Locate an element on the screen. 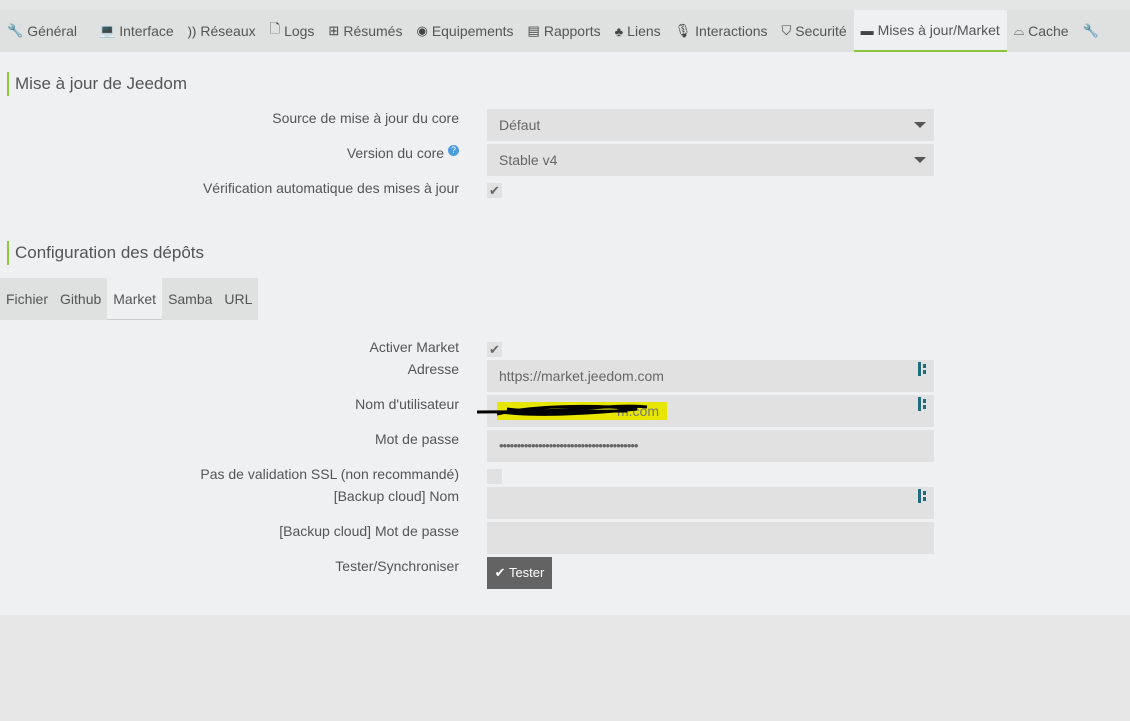 This screenshot has height=721, width=1130. tab-r-seaux: )) Réseaux is located at coordinates (222, 31).